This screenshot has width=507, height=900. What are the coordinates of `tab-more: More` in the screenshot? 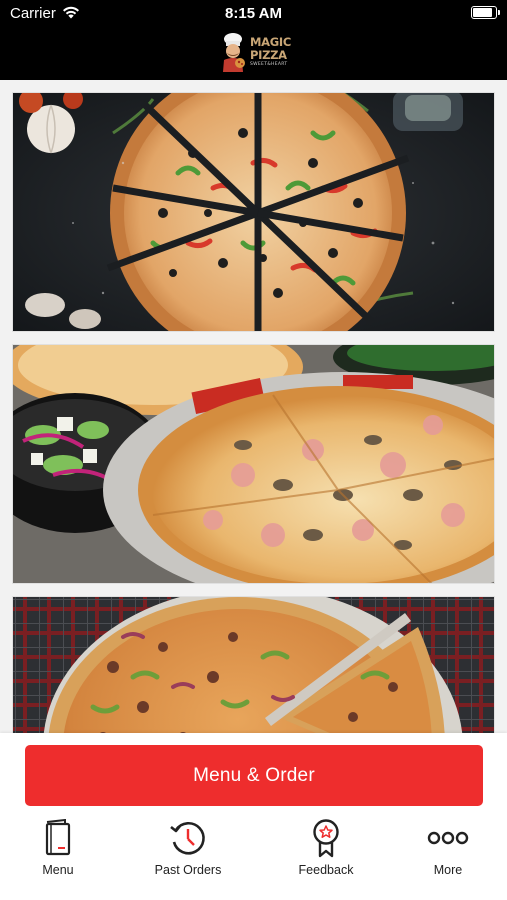 It's located at (447, 847).